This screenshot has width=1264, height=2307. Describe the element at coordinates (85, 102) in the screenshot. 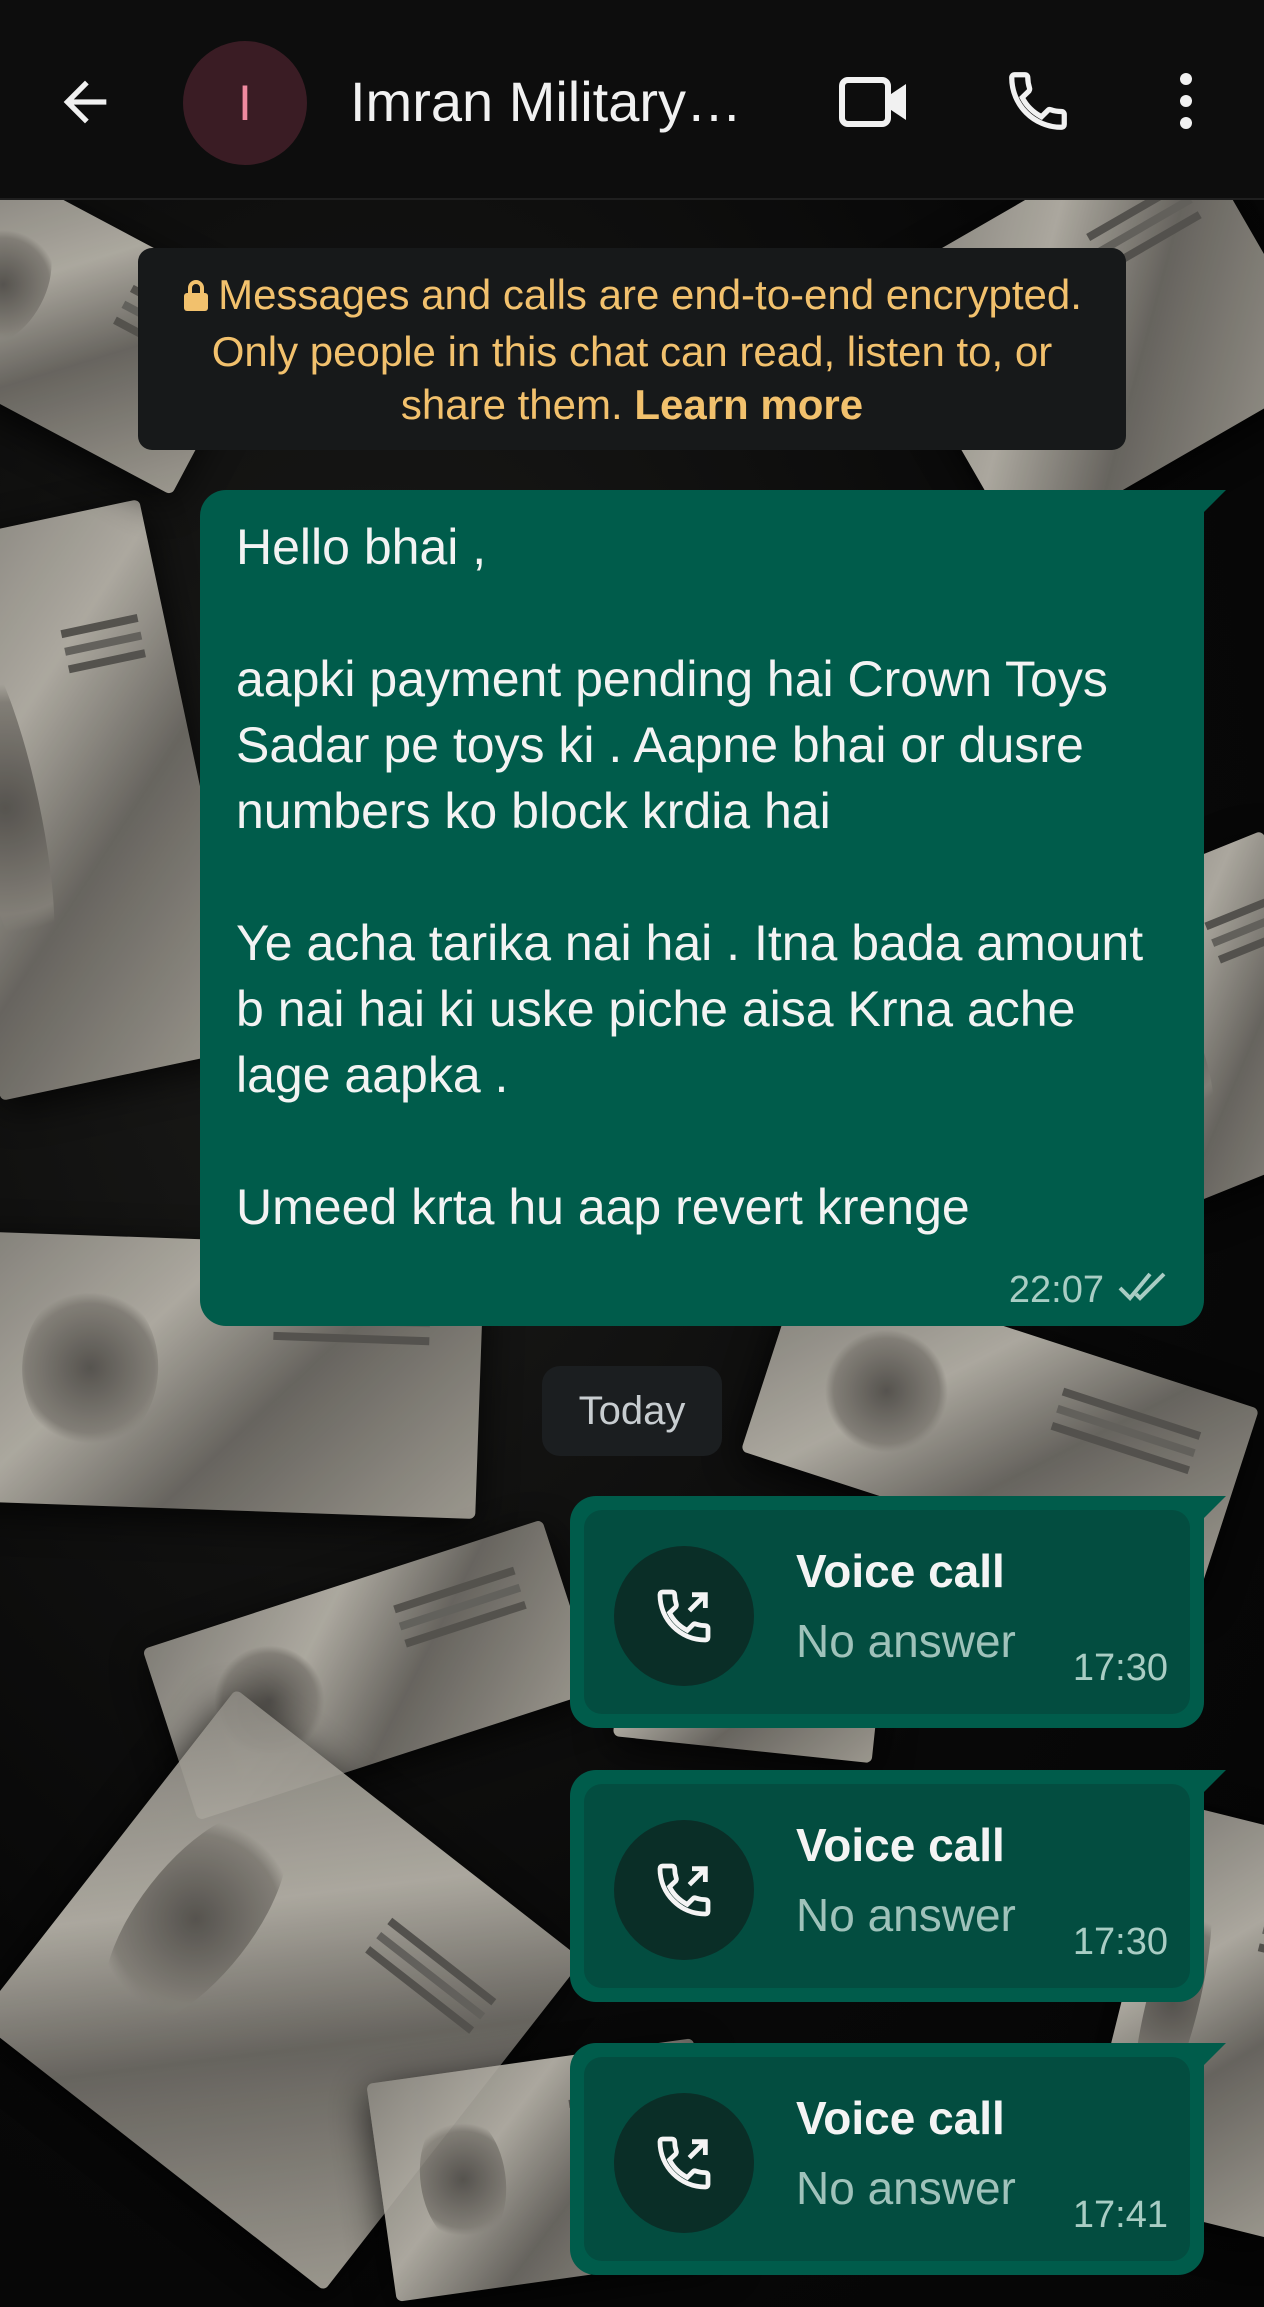

I see `back-arrow-icon` at that location.